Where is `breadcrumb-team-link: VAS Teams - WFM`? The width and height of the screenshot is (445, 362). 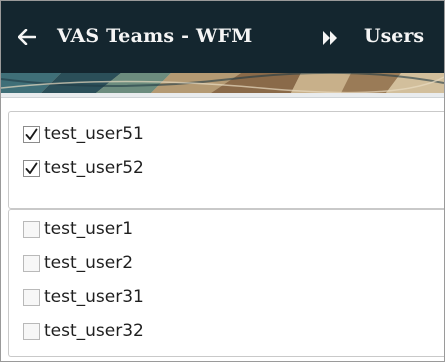 breadcrumb-team-link: VAS Teams - WFM is located at coordinates (154, 36).